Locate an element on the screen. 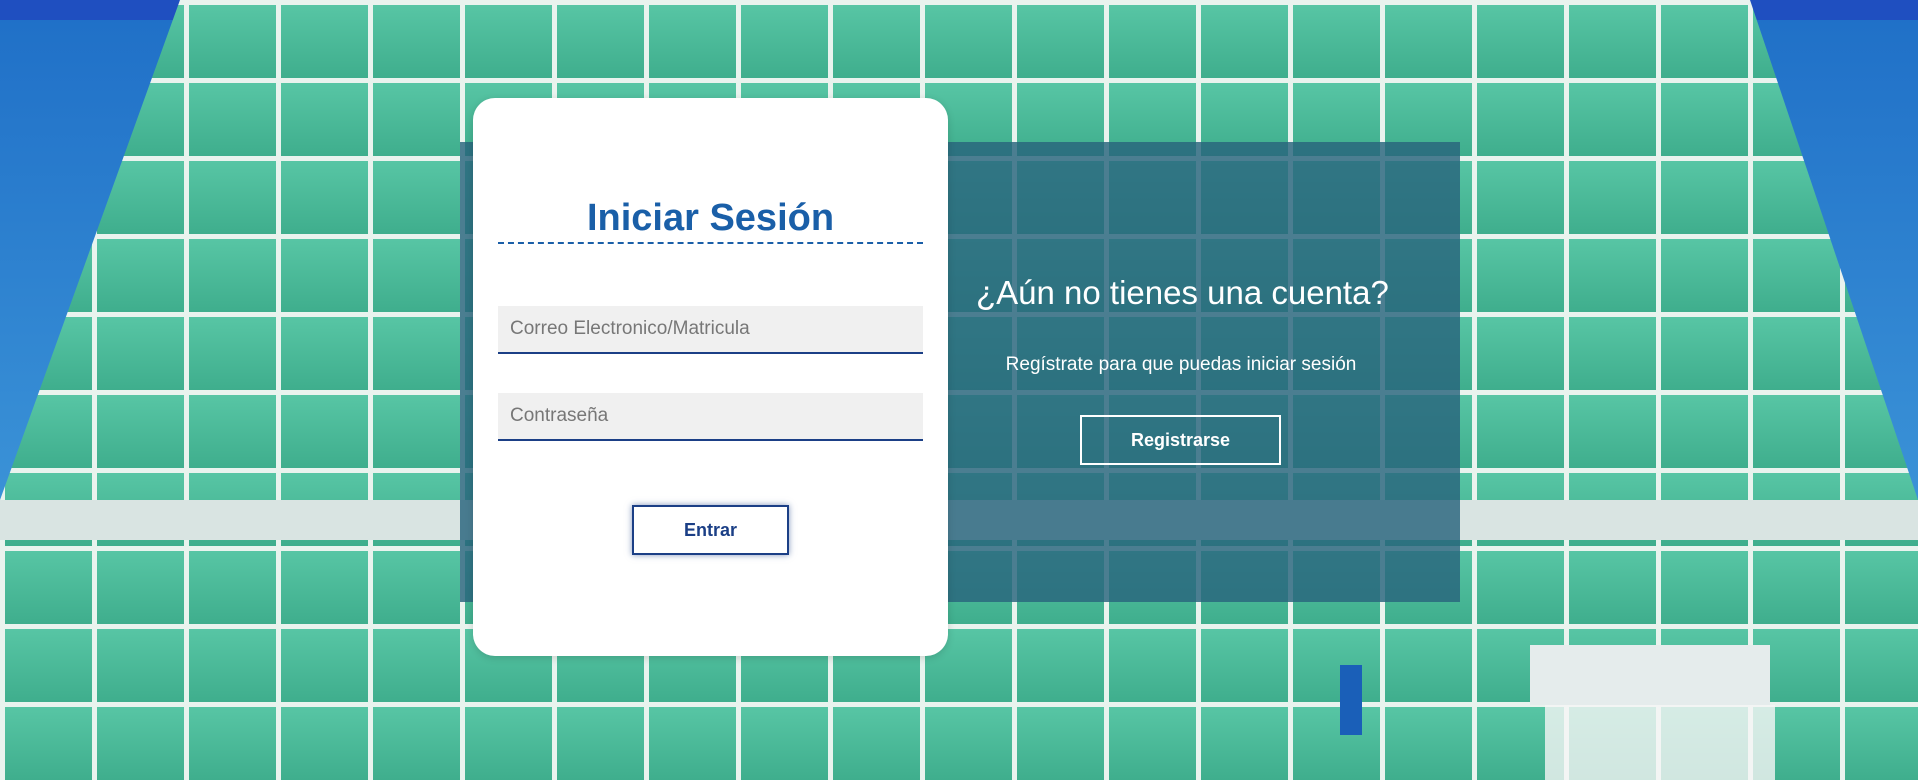  email-field is located at coordinates (710, 330).